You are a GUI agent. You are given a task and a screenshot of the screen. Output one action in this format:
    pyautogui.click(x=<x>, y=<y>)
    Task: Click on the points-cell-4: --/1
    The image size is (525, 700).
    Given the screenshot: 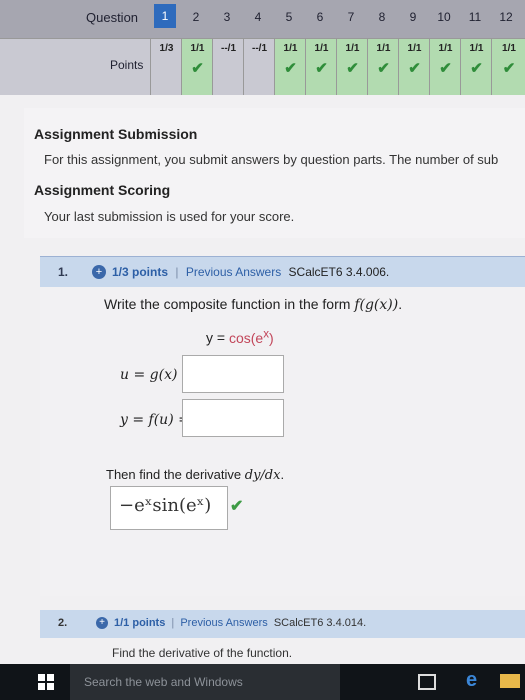 What is the action you would take?
    pyautogui.click(x=259, y=67)
    